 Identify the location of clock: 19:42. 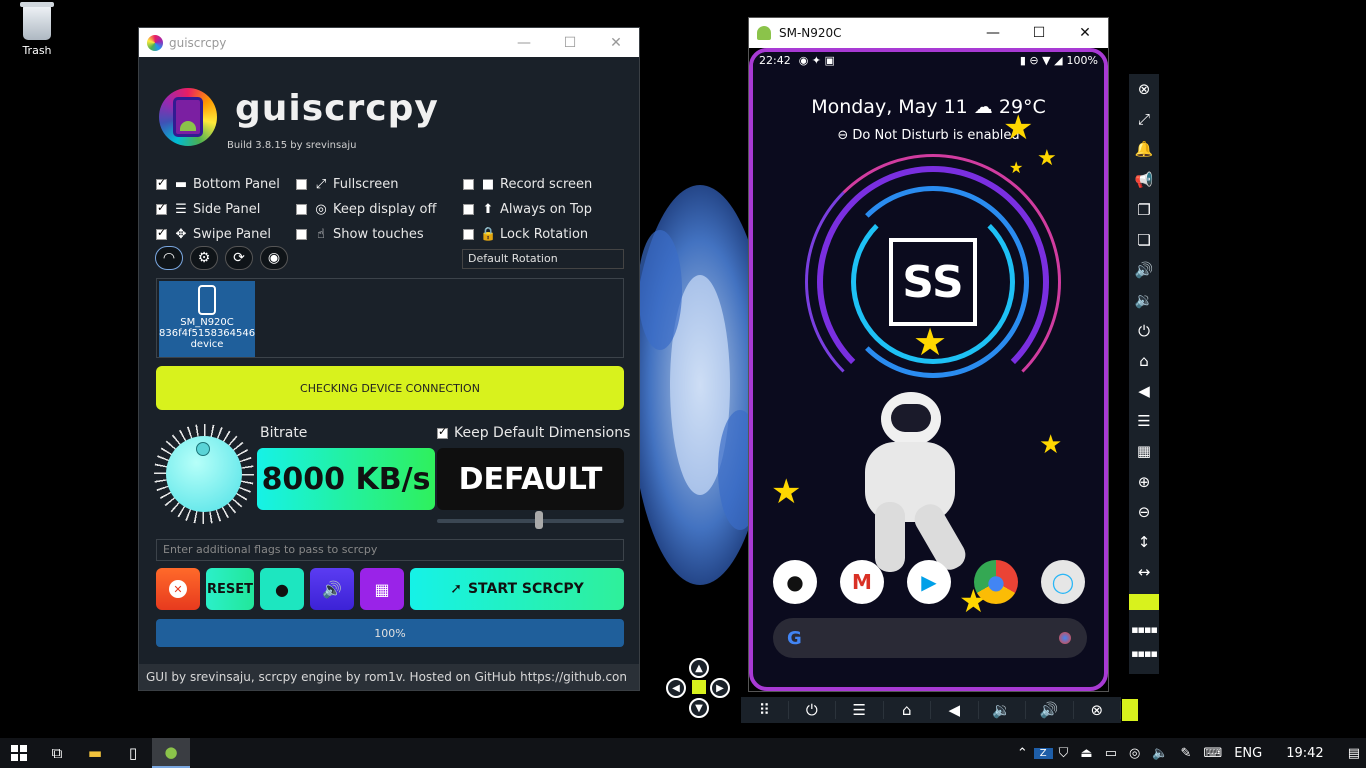
(1304, 753).